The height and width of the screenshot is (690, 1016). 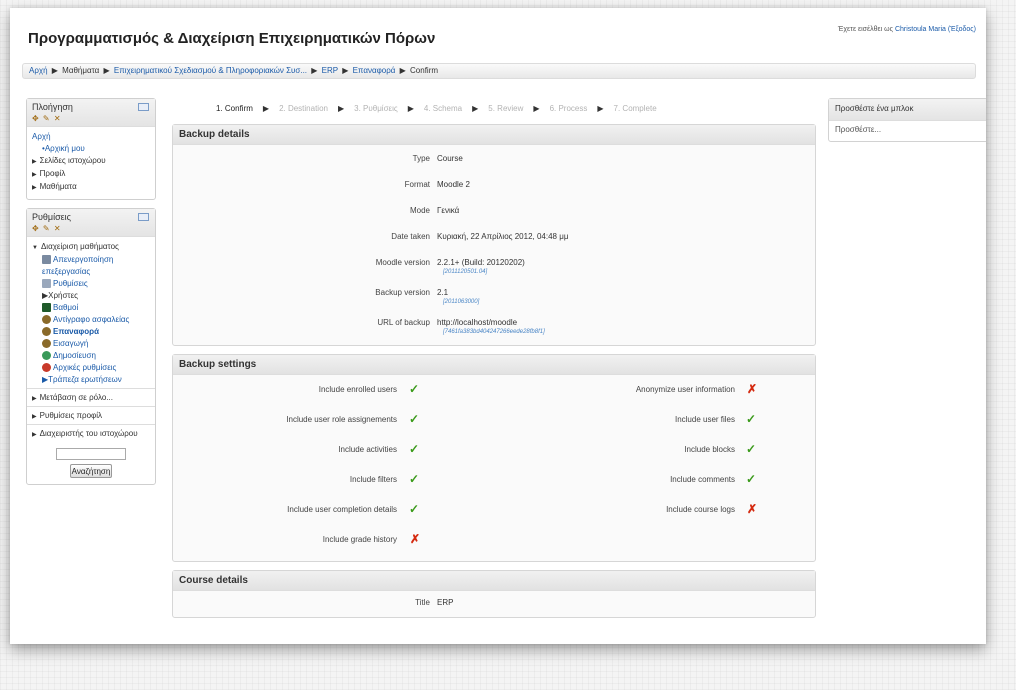 I want to click on setting-label: Εισαγωγή, so click(x=70, y=343).